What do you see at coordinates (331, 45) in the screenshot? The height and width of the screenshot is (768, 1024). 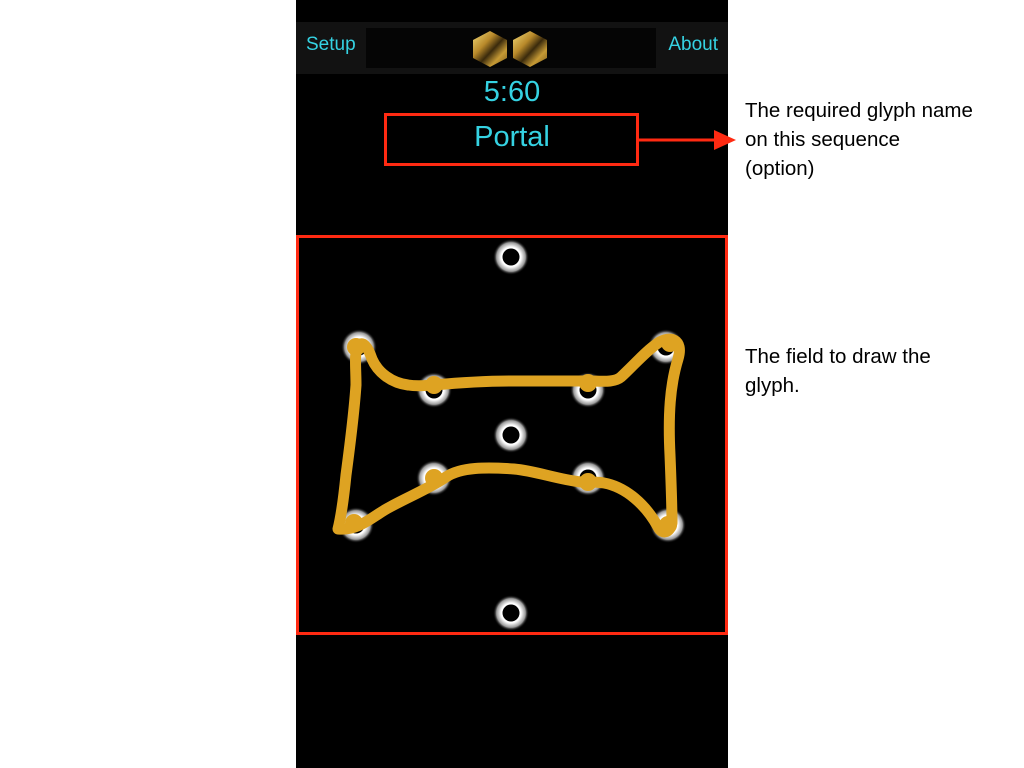 I see `setup-button: Setup` at bounding box center [331, 45].